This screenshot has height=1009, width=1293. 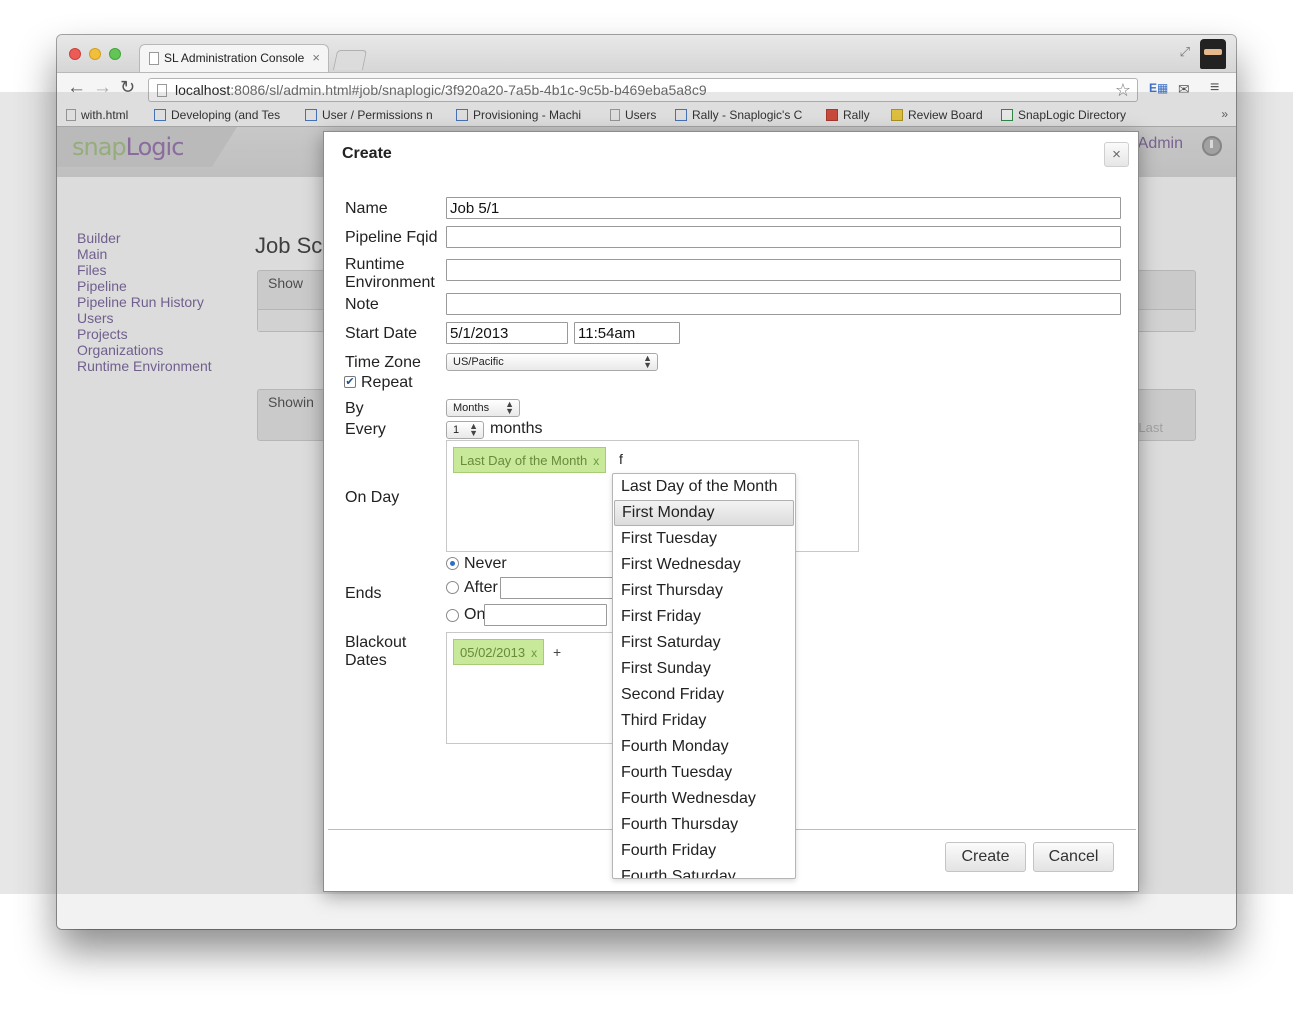 I want to click on note-input, so click(x=783, y=304).